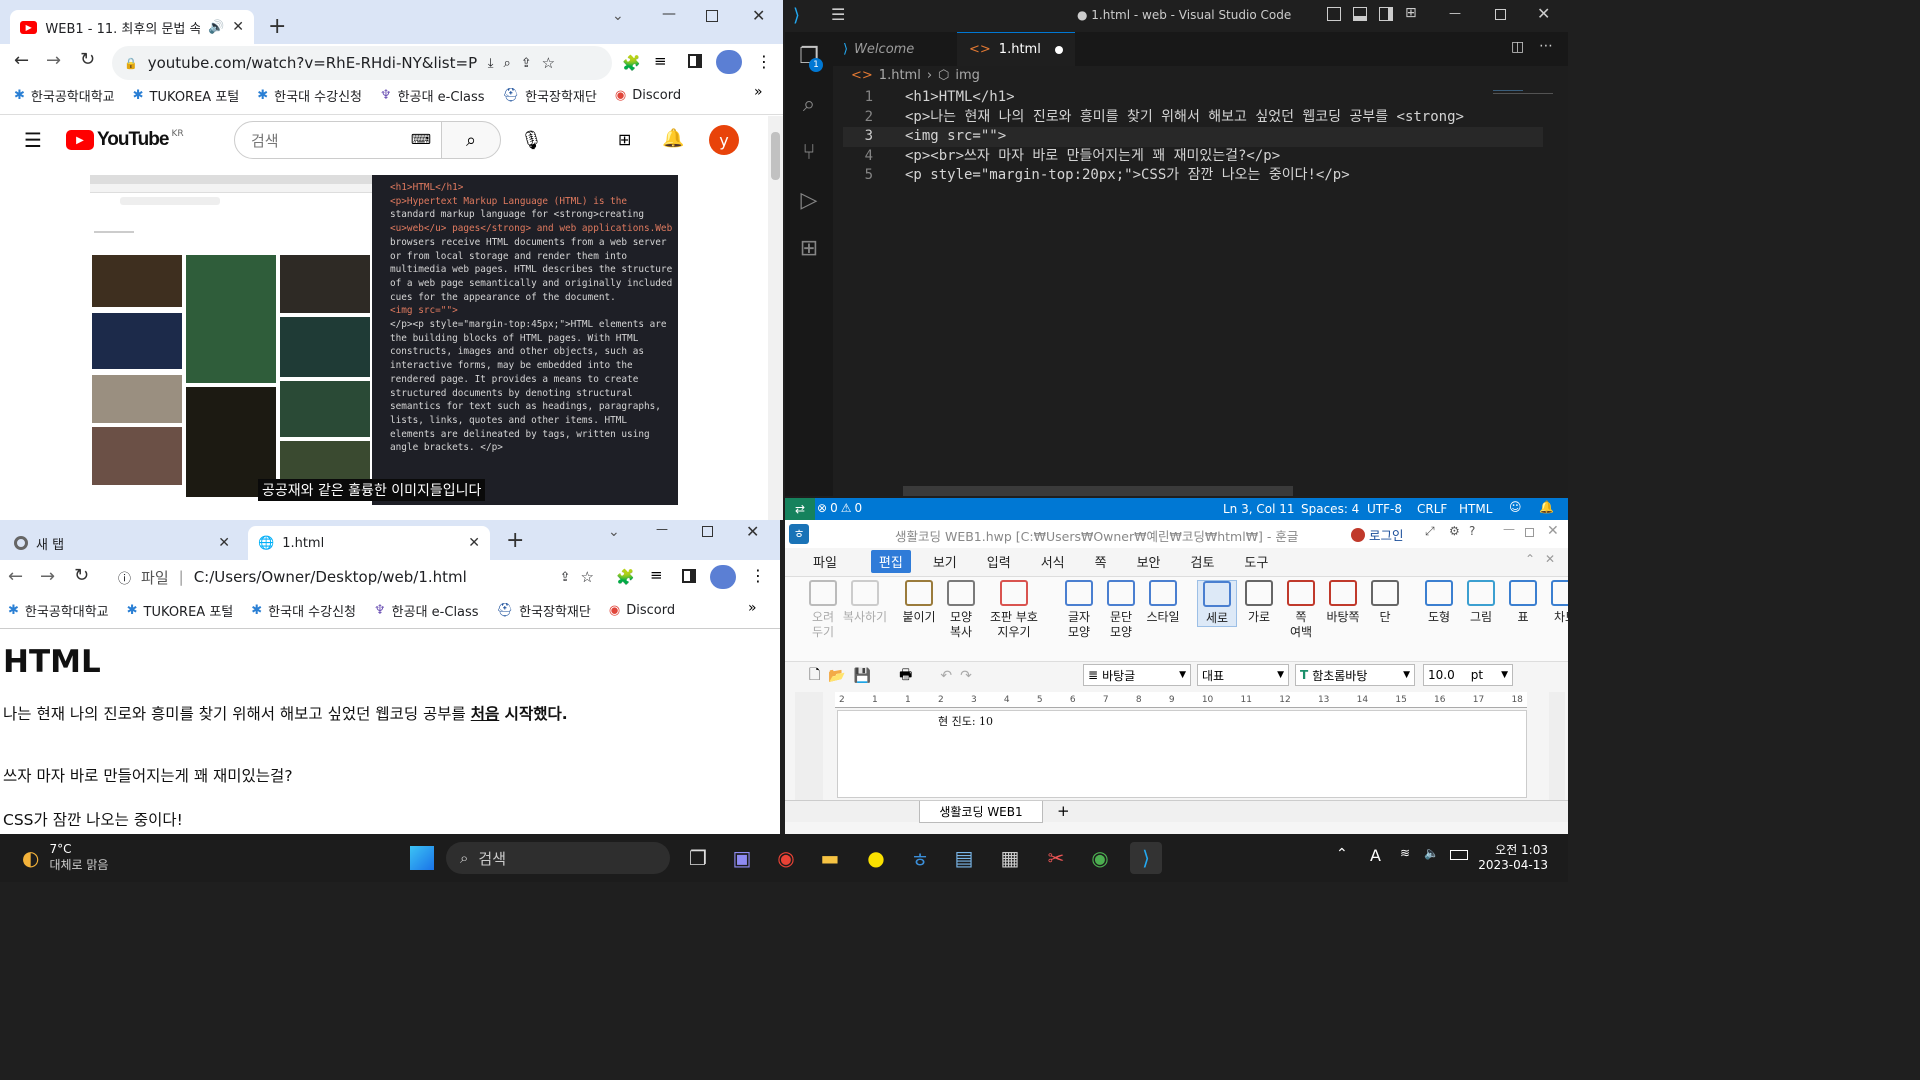 The width and height of the screenshot is (1920, 1080). What do you see at coordinates (1530, 559) in the screenshot?
I see `ribbon-collapse-icon: ⌃` at bounding box center [1530, 559].